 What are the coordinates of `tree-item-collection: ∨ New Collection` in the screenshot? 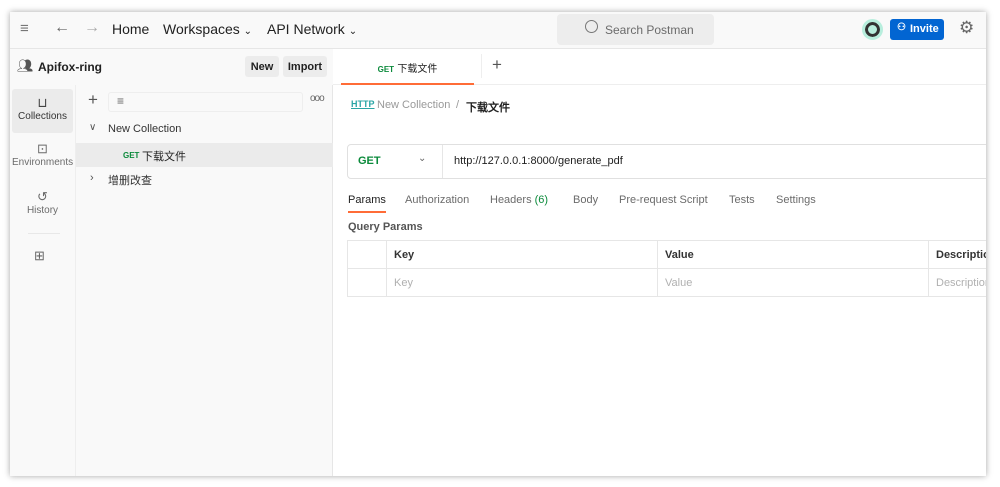 It's located at (204, 130).